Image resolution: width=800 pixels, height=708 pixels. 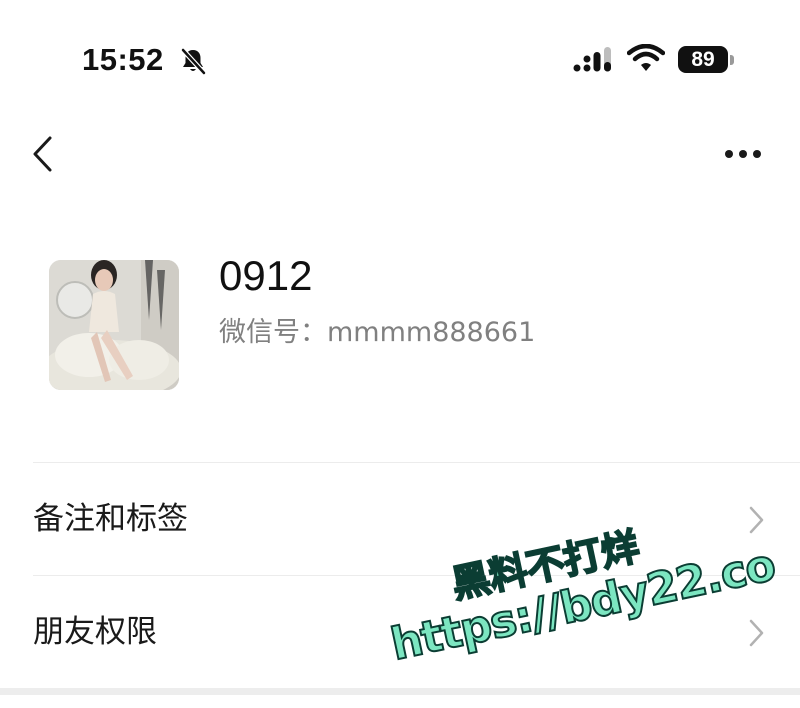 What do you see at coordinates (646, 57) in the screenshot?
I see `wifi-icon` at bounding box center [646, 57].